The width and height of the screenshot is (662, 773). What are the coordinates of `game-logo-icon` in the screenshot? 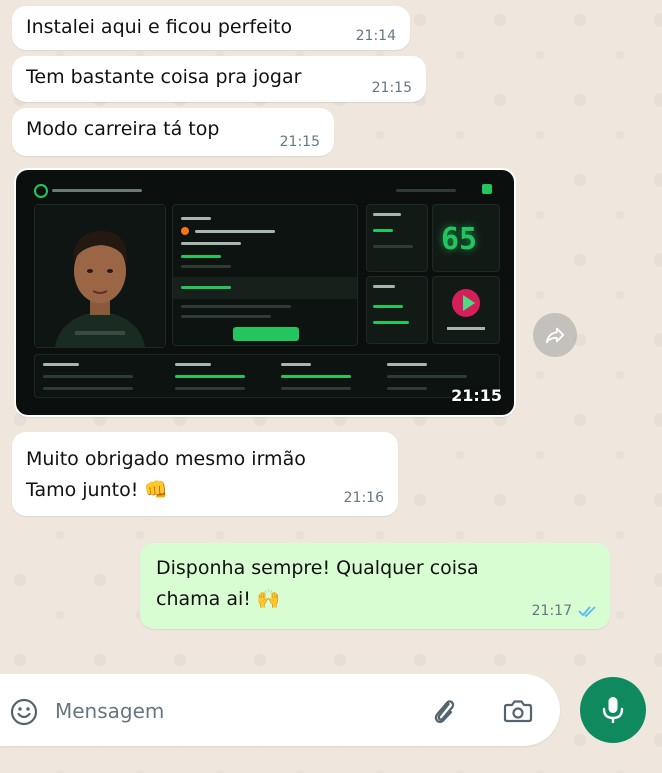 It's located at (41, 191).